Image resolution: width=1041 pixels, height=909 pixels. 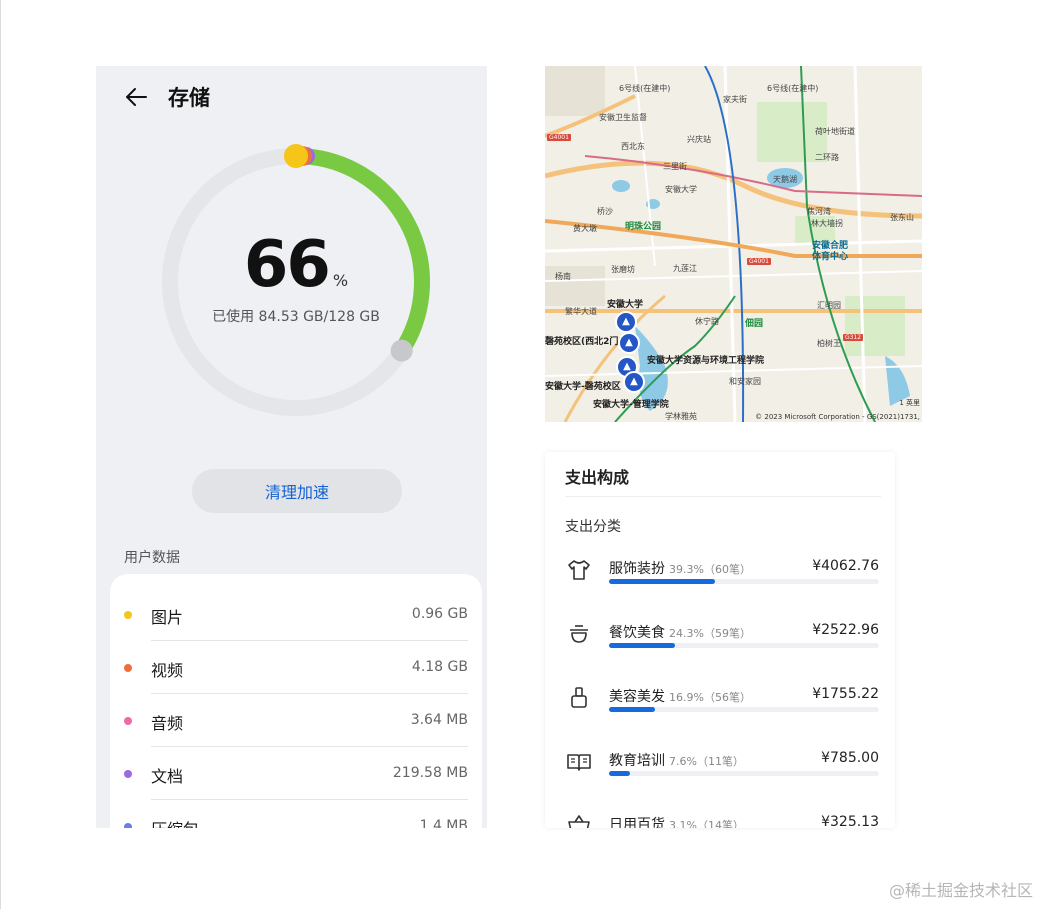 I want to click on expense-category: 日用百货 3.1%（14笔）, so click(x=676, y=821).